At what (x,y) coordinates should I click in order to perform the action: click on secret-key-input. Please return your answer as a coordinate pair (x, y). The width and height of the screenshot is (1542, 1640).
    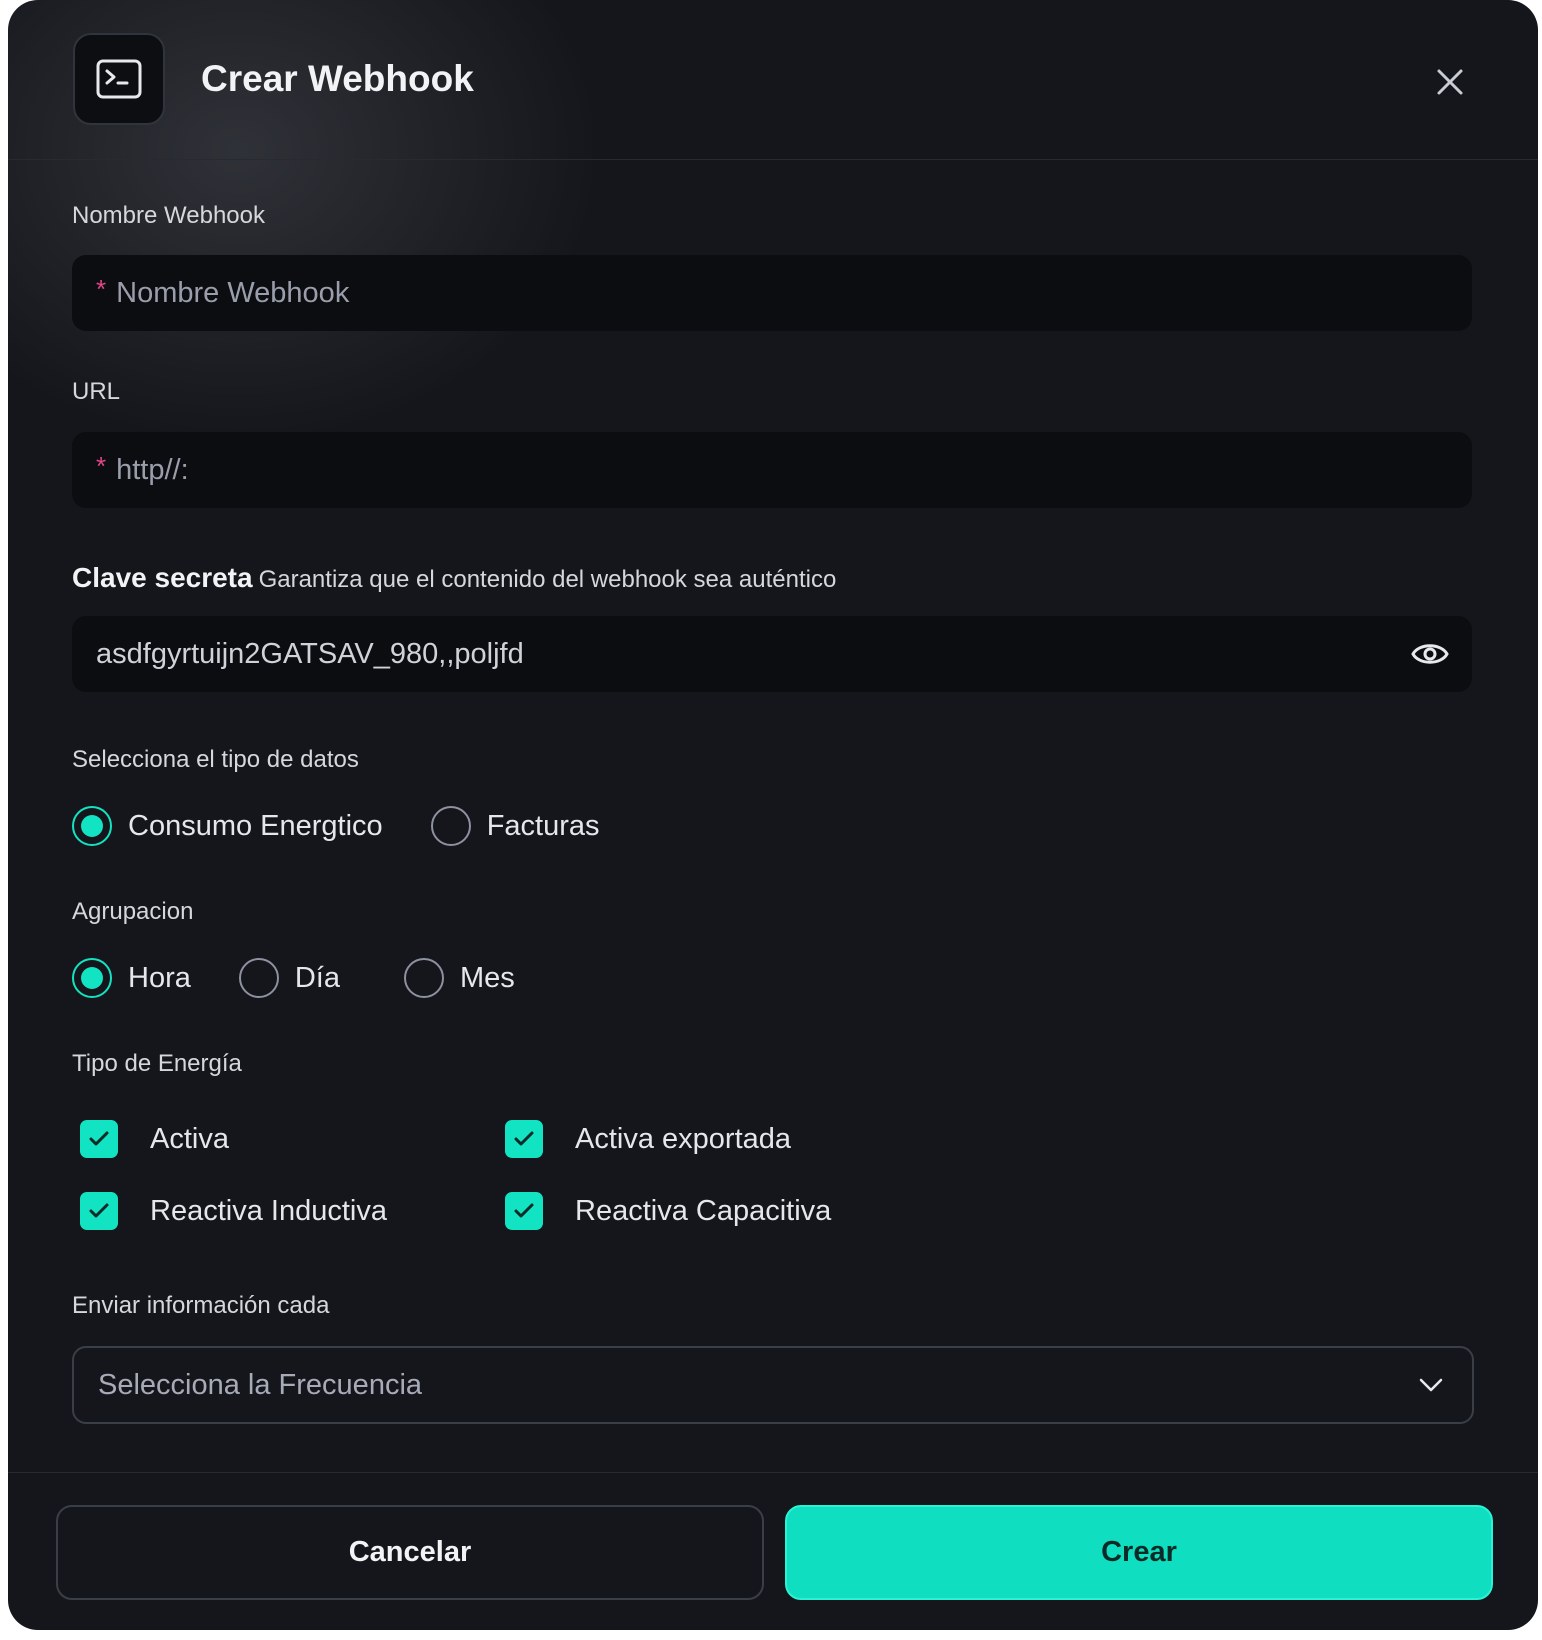
    Looking at the image, I should click on (784, 654).